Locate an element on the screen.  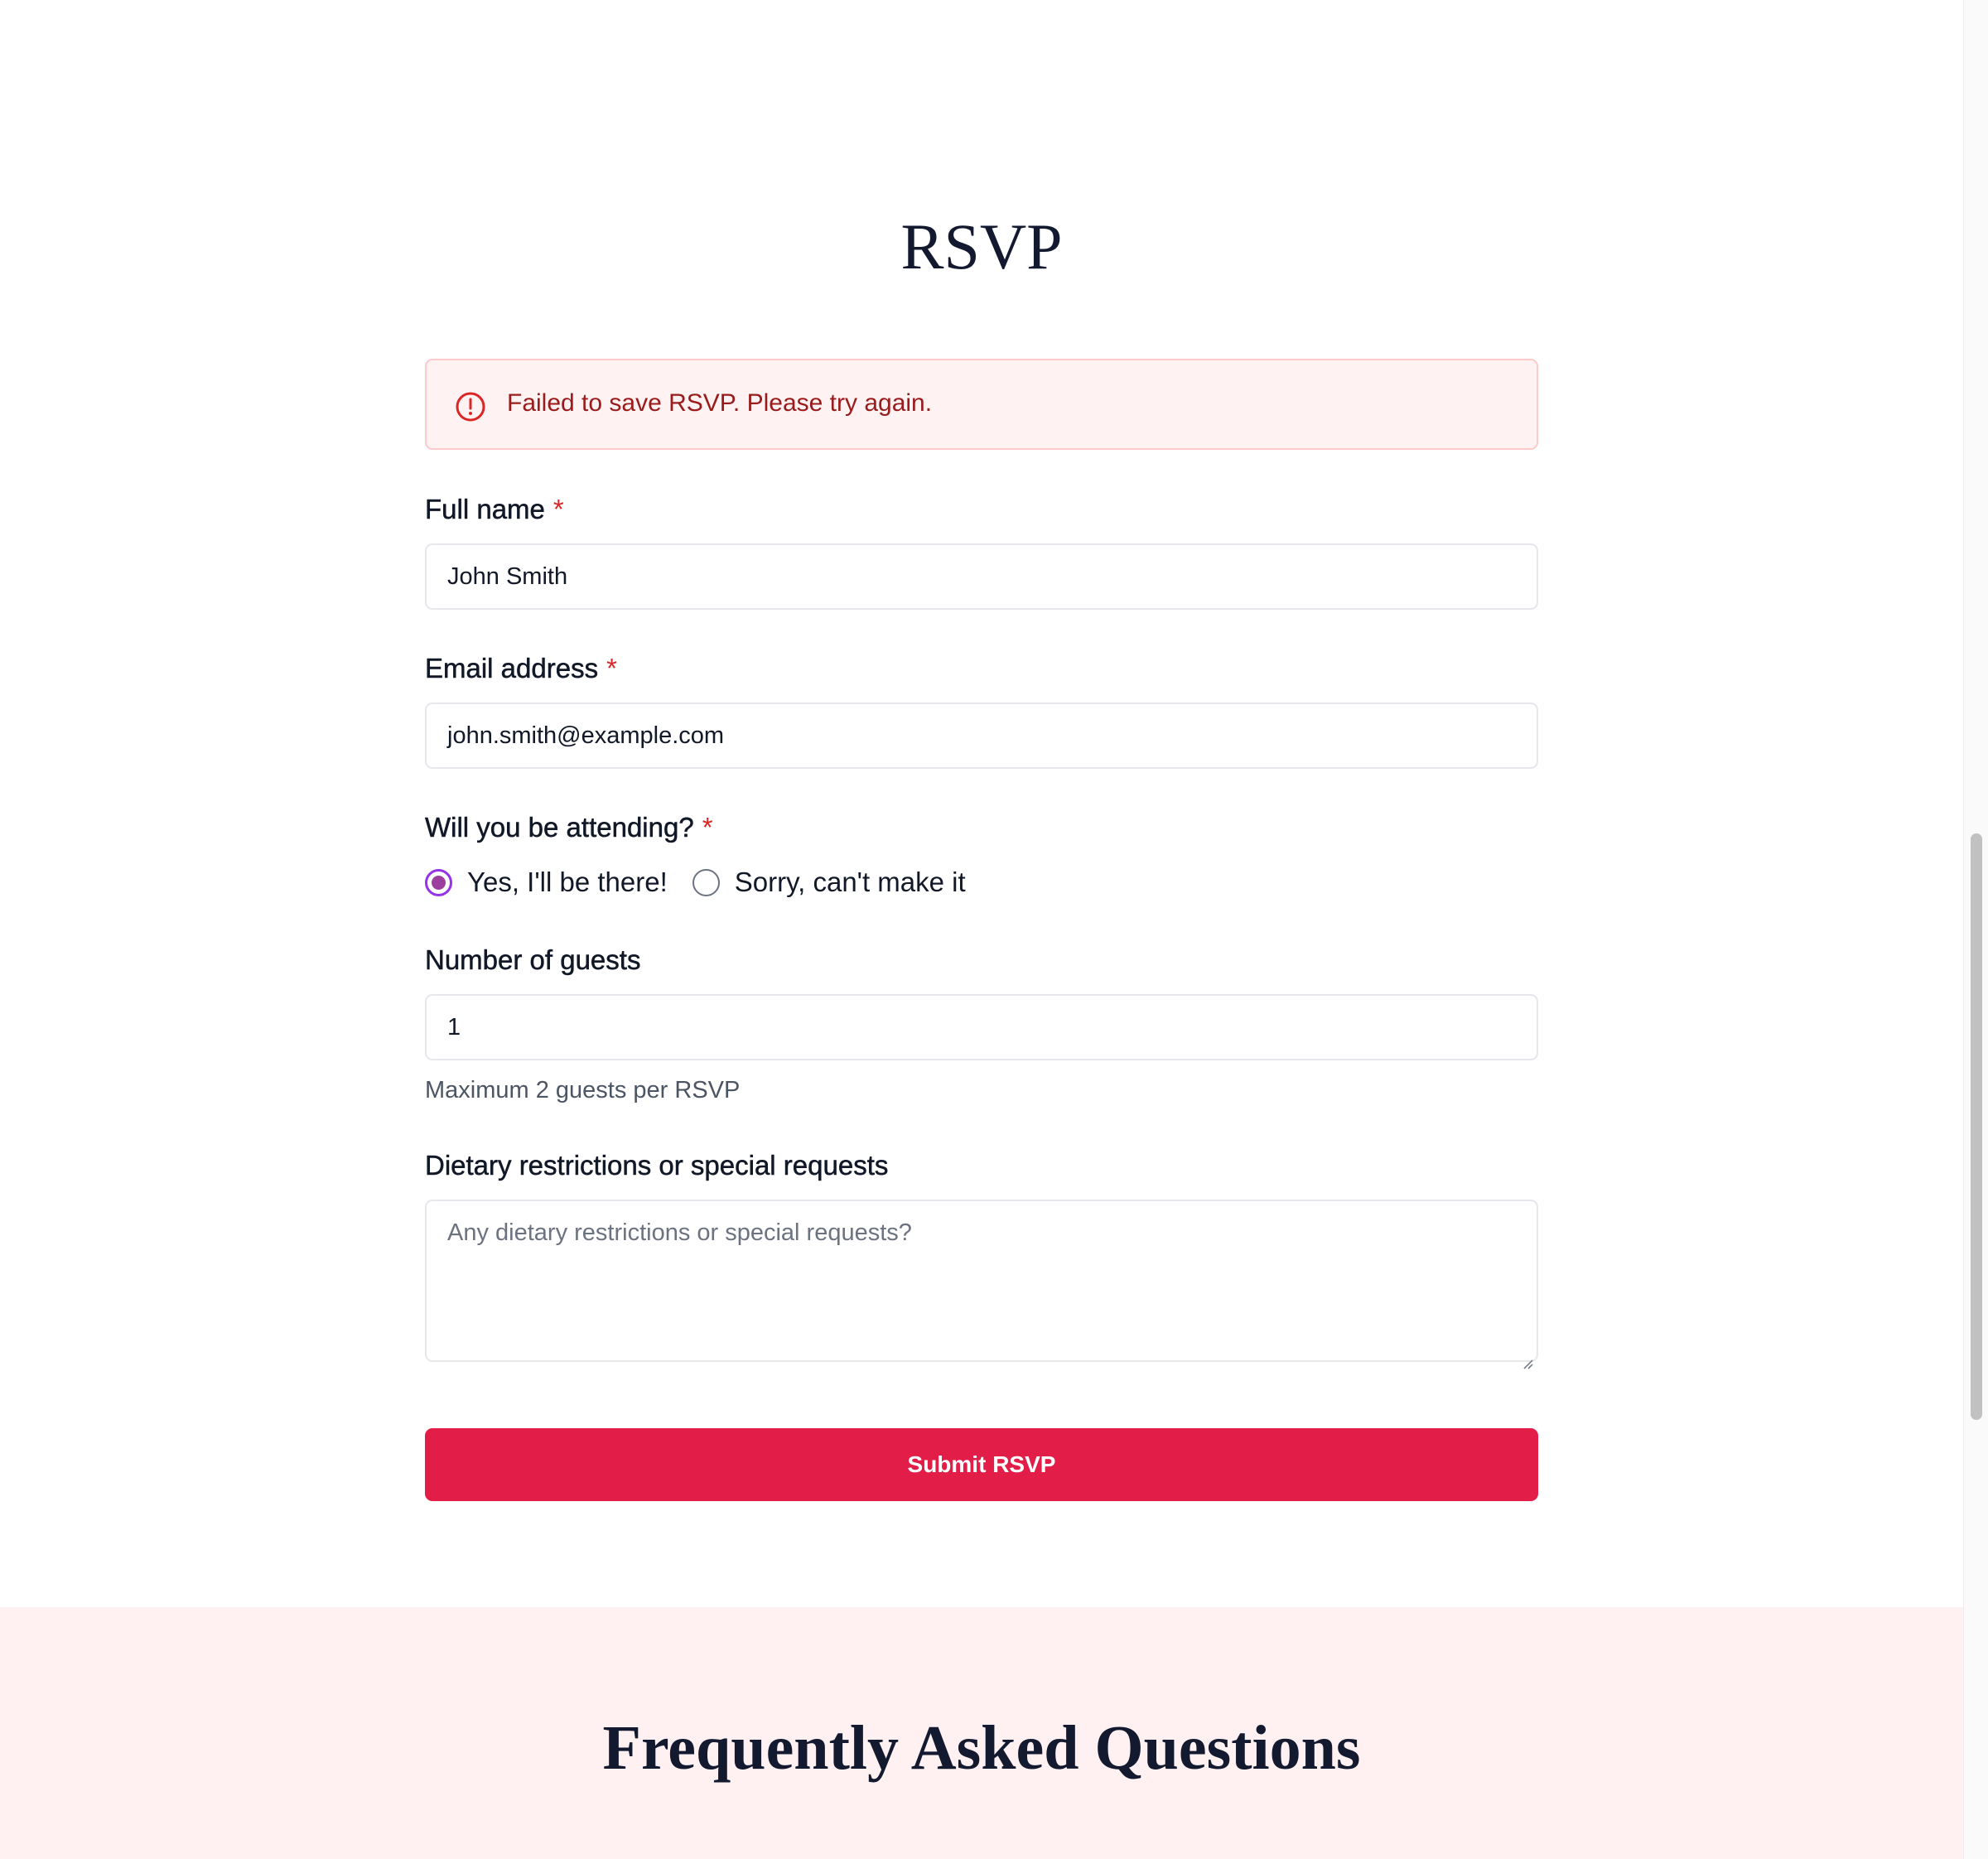
dietary-label: Dietary restrictions or special requests is located at coordinates (657, 1165).